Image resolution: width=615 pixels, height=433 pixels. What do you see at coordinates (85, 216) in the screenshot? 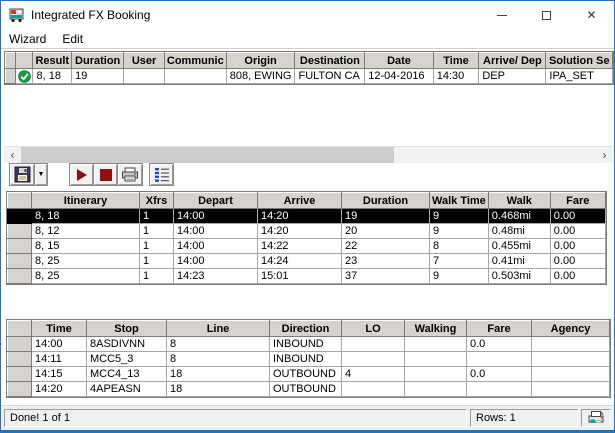
I see `cell: 8, 18` at bounding box center [85, 216].